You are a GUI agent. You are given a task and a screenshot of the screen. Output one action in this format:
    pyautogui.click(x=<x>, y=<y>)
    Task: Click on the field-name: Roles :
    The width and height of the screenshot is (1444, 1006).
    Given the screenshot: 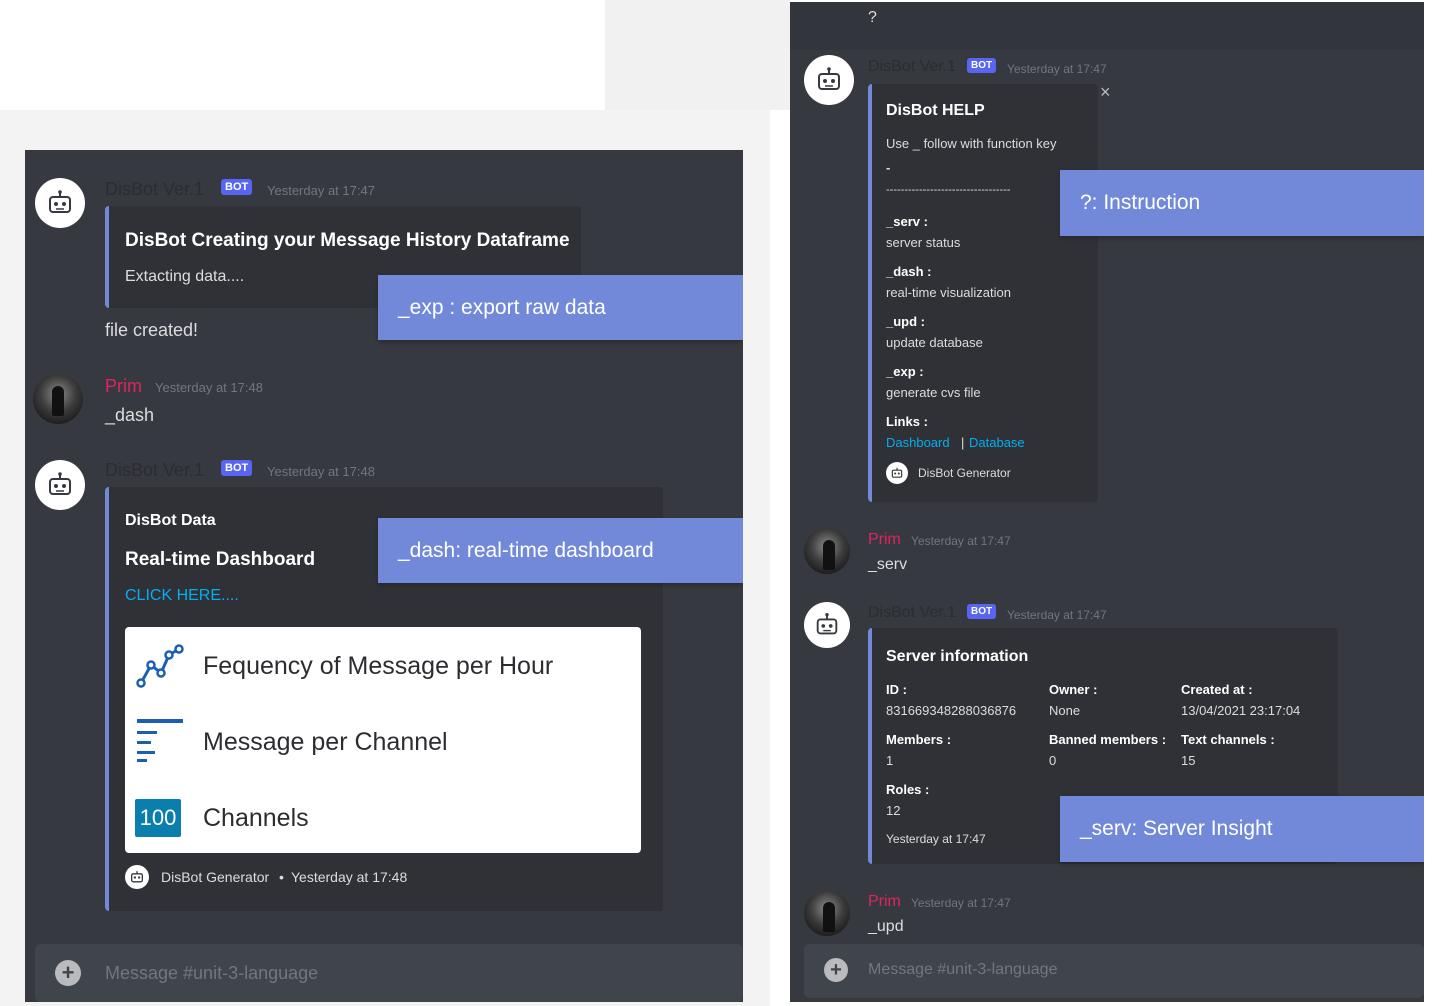 What is the action you would take?
    pyautogui.click(x=908, y=789)
    